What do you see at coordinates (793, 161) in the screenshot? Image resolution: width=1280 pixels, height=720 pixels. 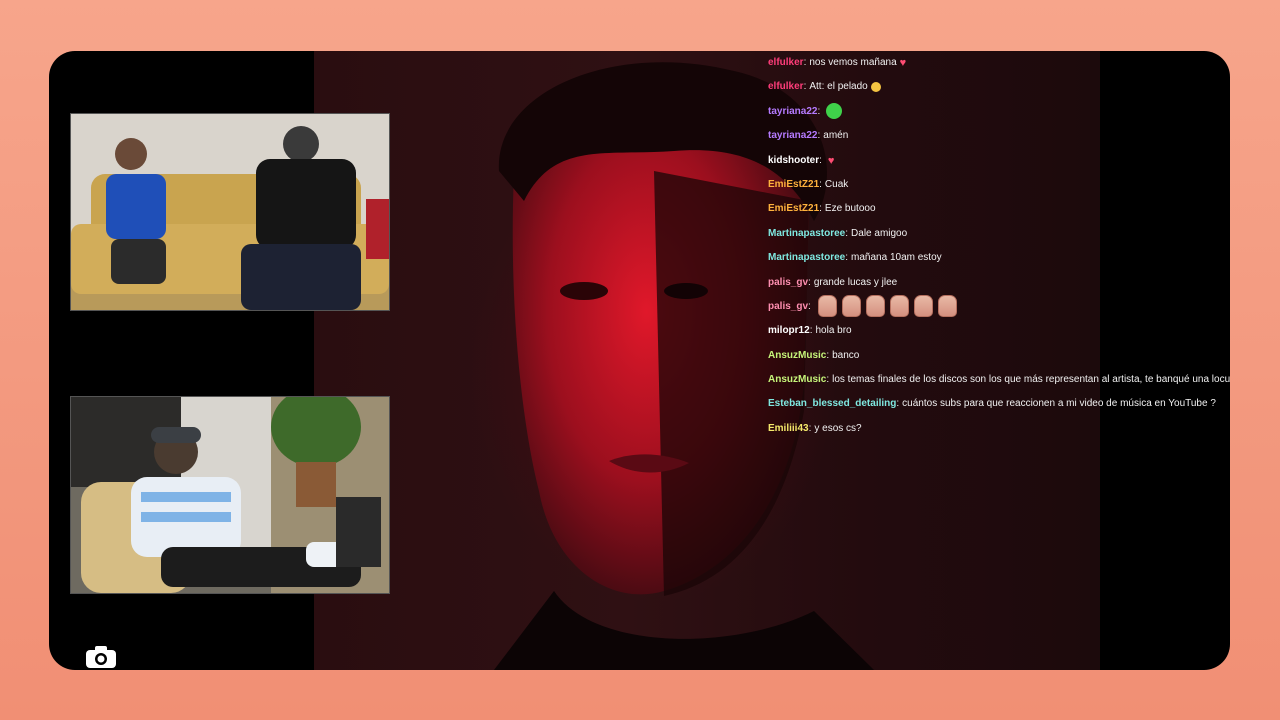 I see `chat-username: kidshooter` at bounding box center [793, 161].